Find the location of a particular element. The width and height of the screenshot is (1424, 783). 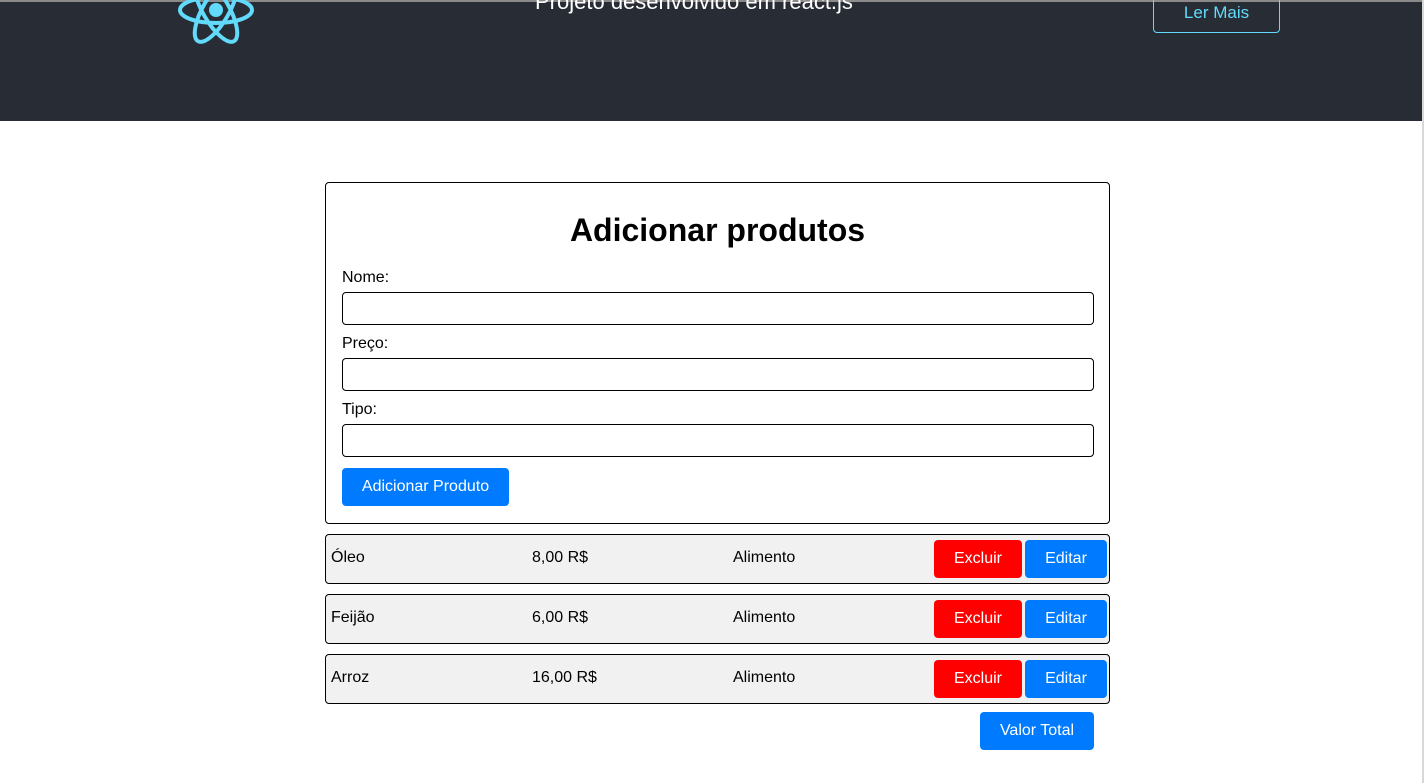

product-row: Óleo 8,00 R$ Alimento Excluir Editar is located at coordinates (717, 559).